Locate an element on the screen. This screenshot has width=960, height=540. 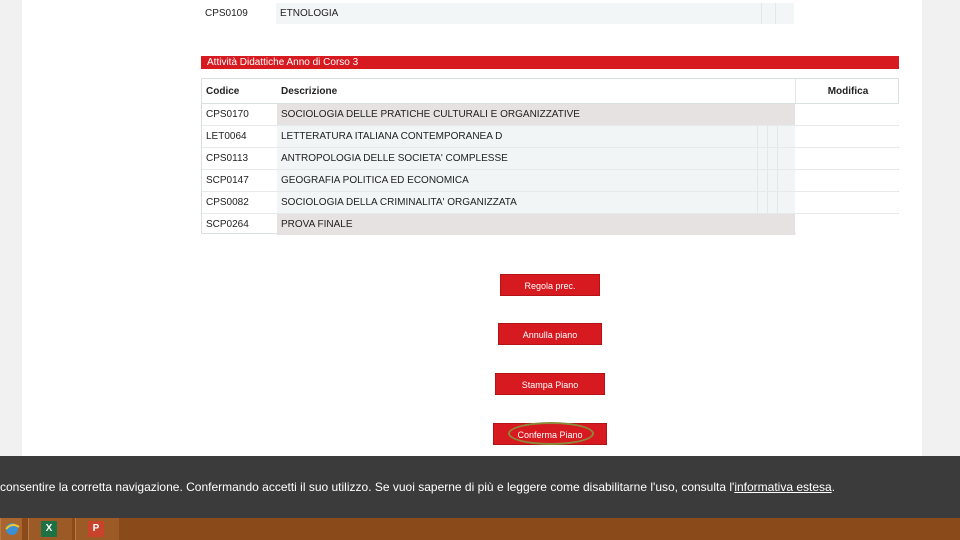
table-header: Codice Descrizione Modifica is located at coordinates (550, 91).